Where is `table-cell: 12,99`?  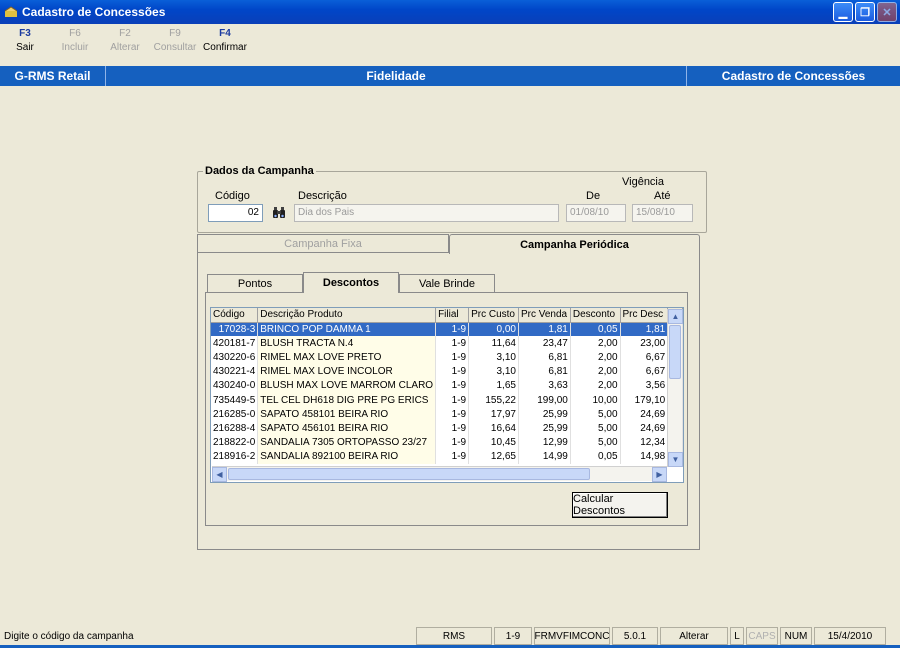
table-cell: 12,99 is located at coordinates (544, 442).